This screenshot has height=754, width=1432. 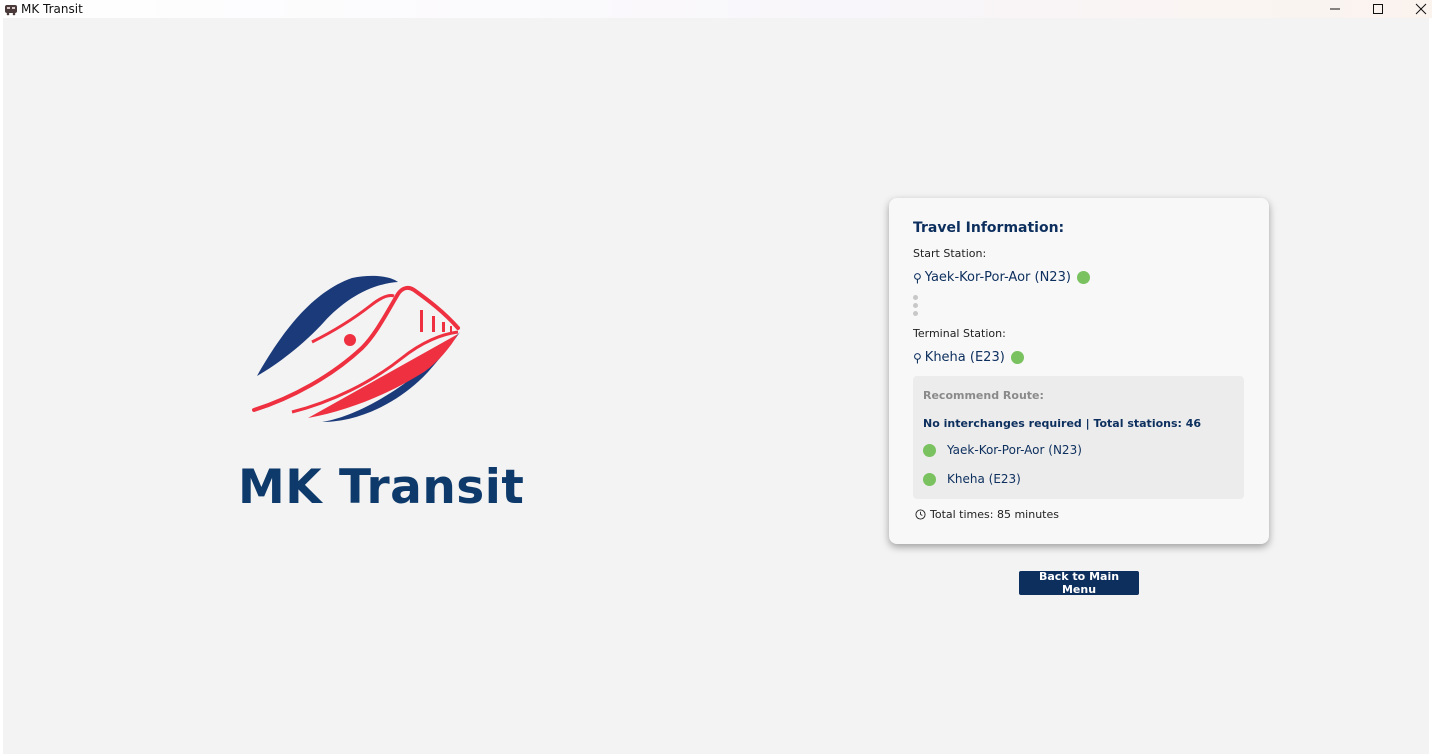 What do you see at coordinates (356, 348) in the screenshot?
I see `mk-transit-logo` at bounding box center [356, 348].